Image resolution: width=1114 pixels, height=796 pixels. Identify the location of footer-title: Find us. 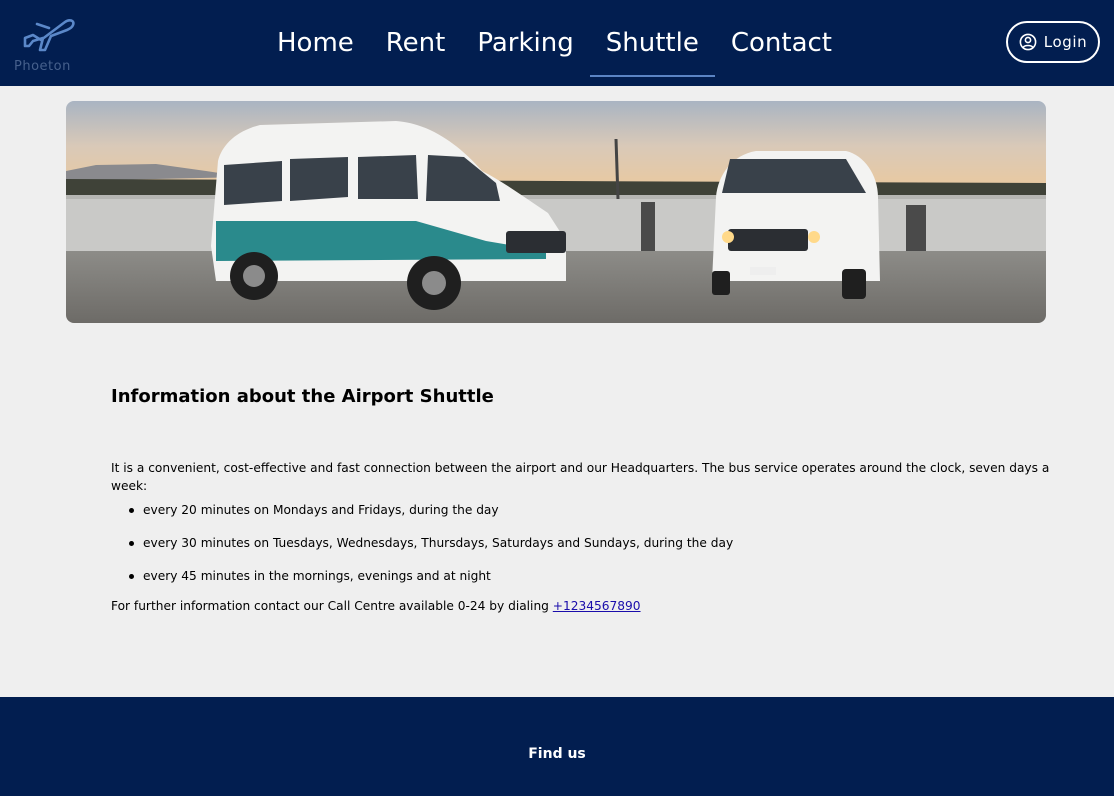
(557, 754).